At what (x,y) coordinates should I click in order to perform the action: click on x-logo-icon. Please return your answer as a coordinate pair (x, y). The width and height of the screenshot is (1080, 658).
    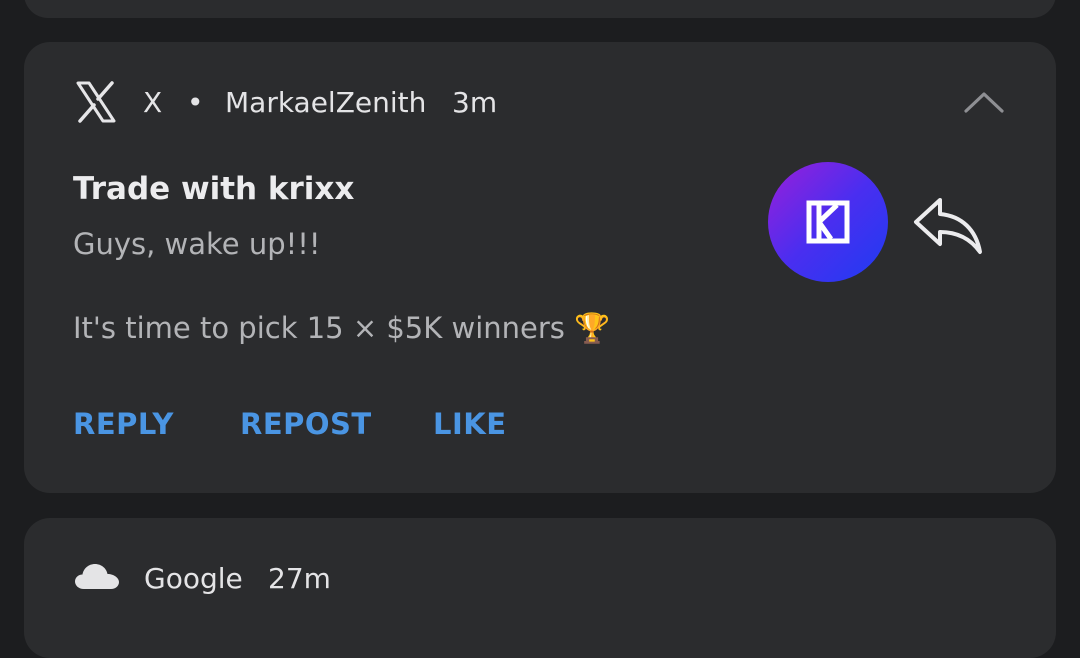
    Looking at the image, I should click on (96, 102).